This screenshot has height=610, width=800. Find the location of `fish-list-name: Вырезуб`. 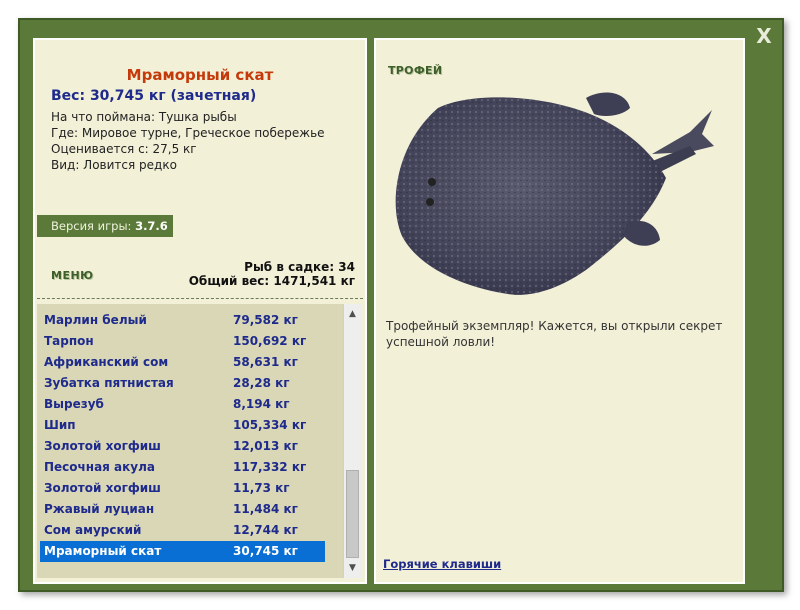

fish-list-name: Вырезуб is located at coordinates (74, 404).